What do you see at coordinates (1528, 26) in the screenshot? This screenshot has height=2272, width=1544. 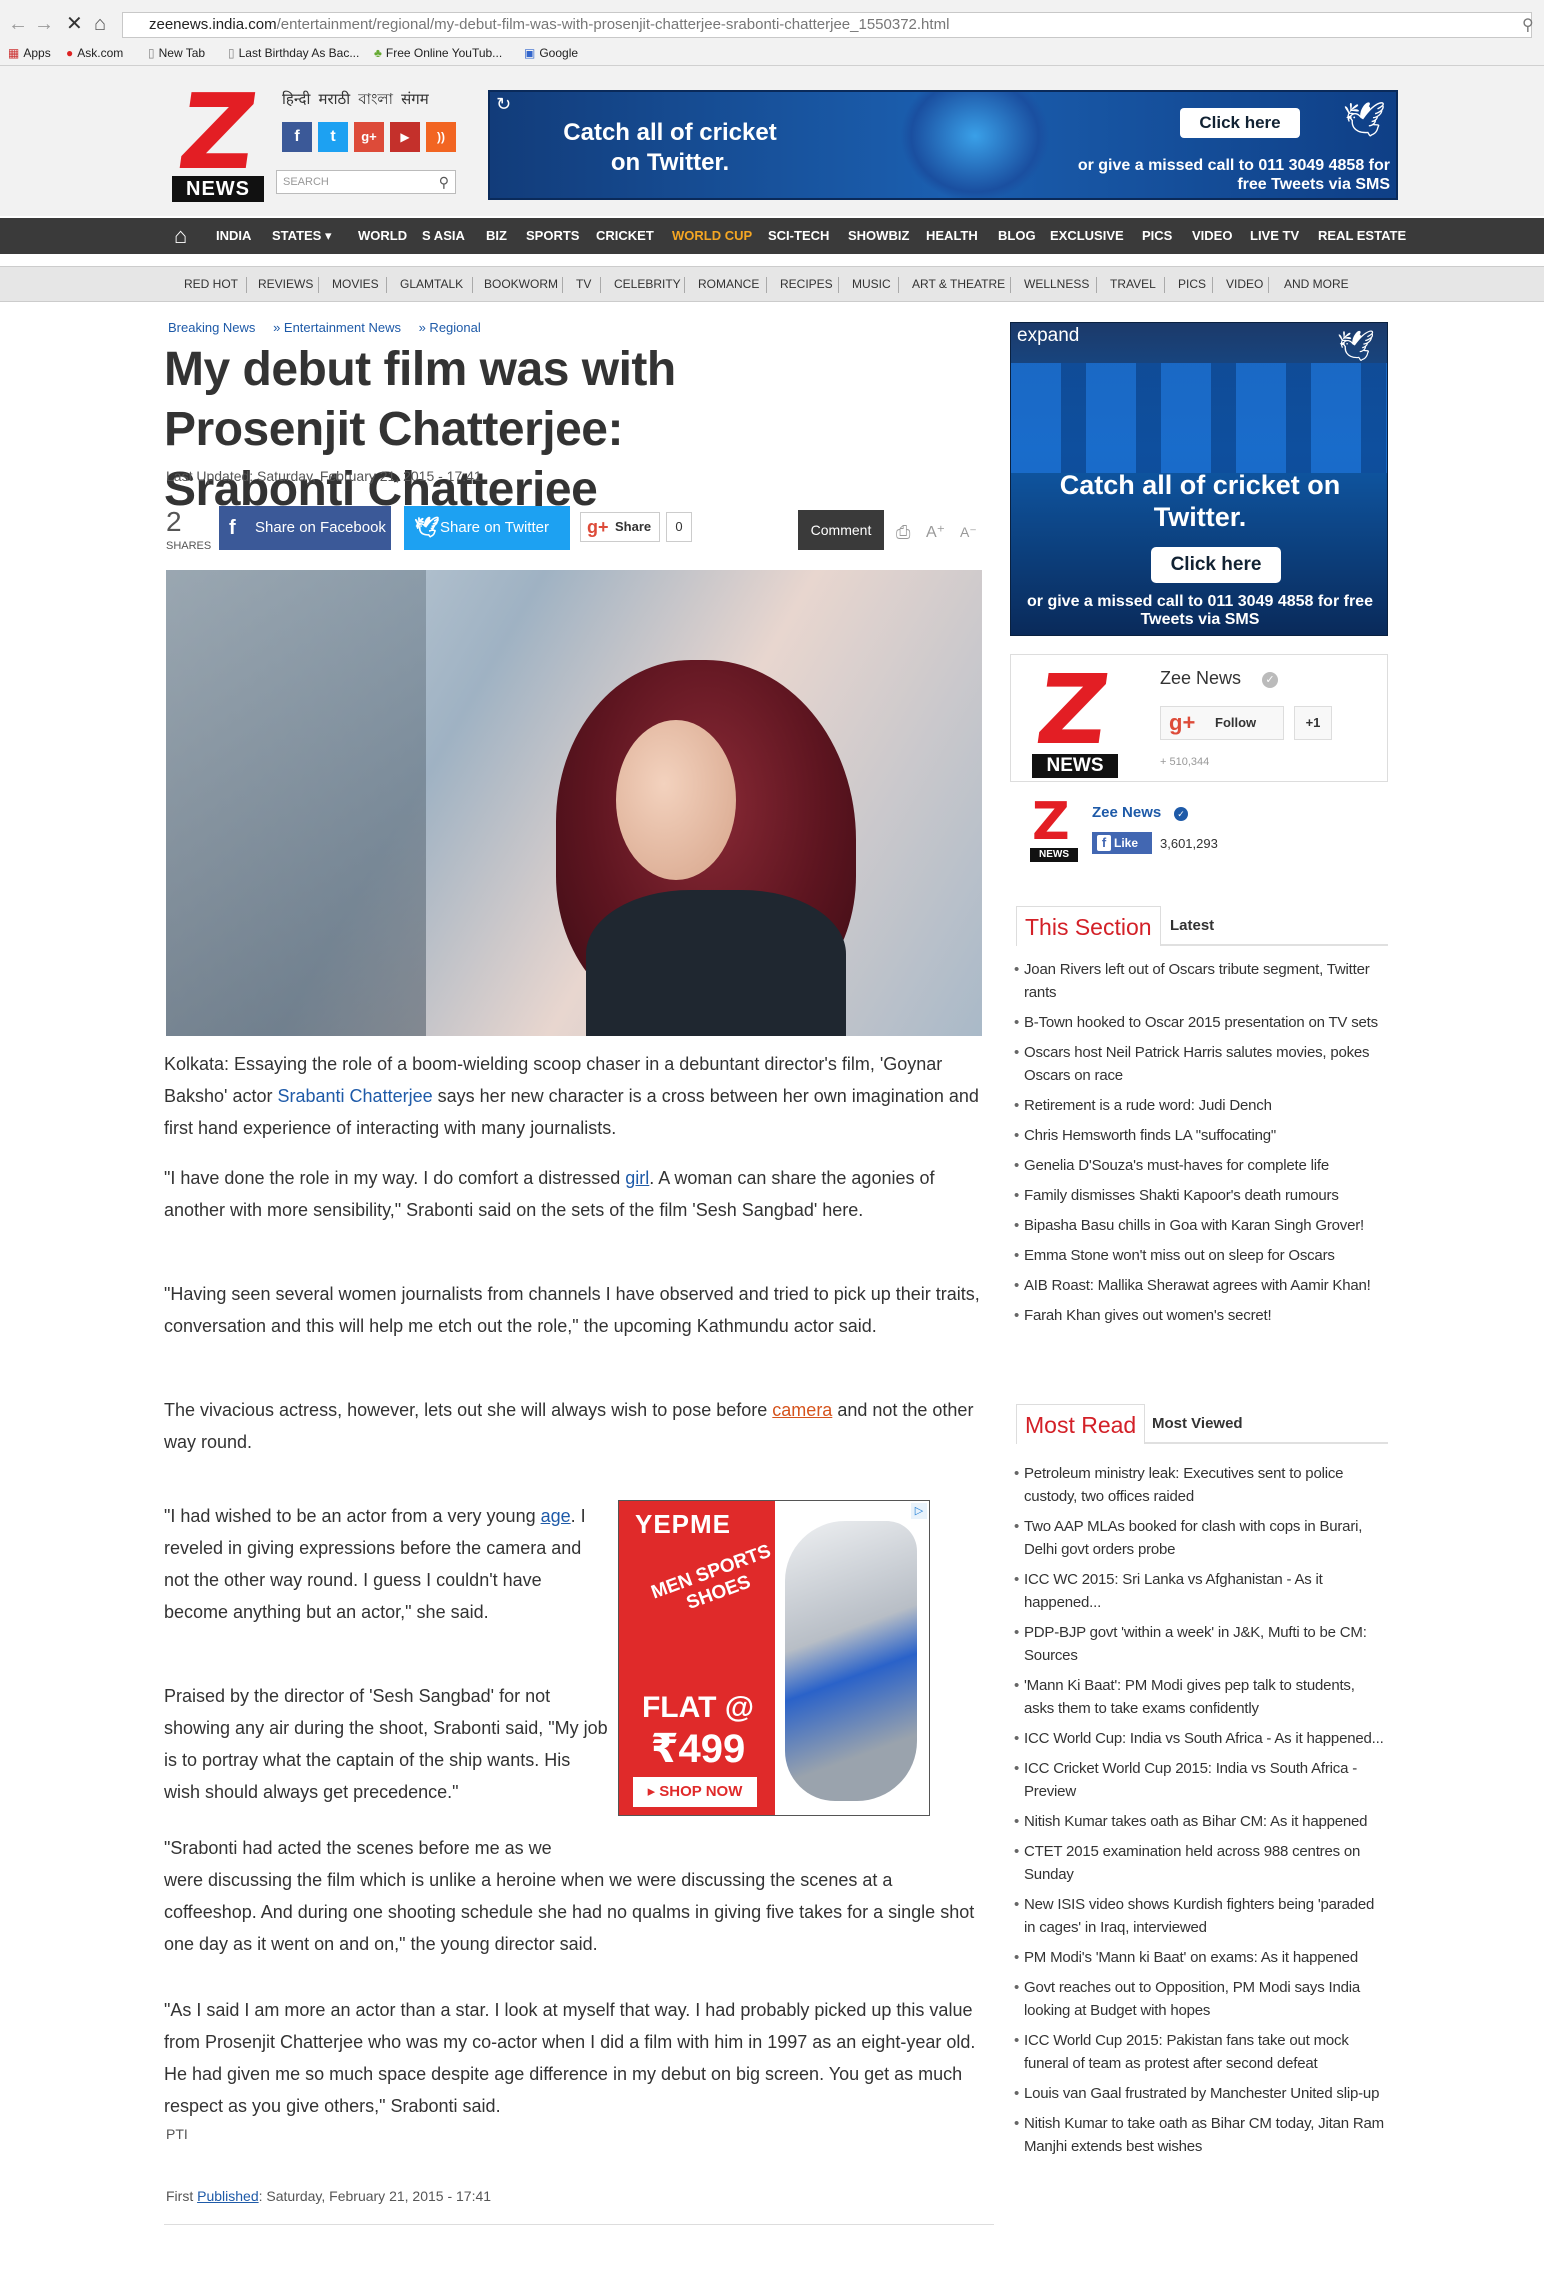 I see `zoom-icon: ⚲` at bounding box center [1528, 26].